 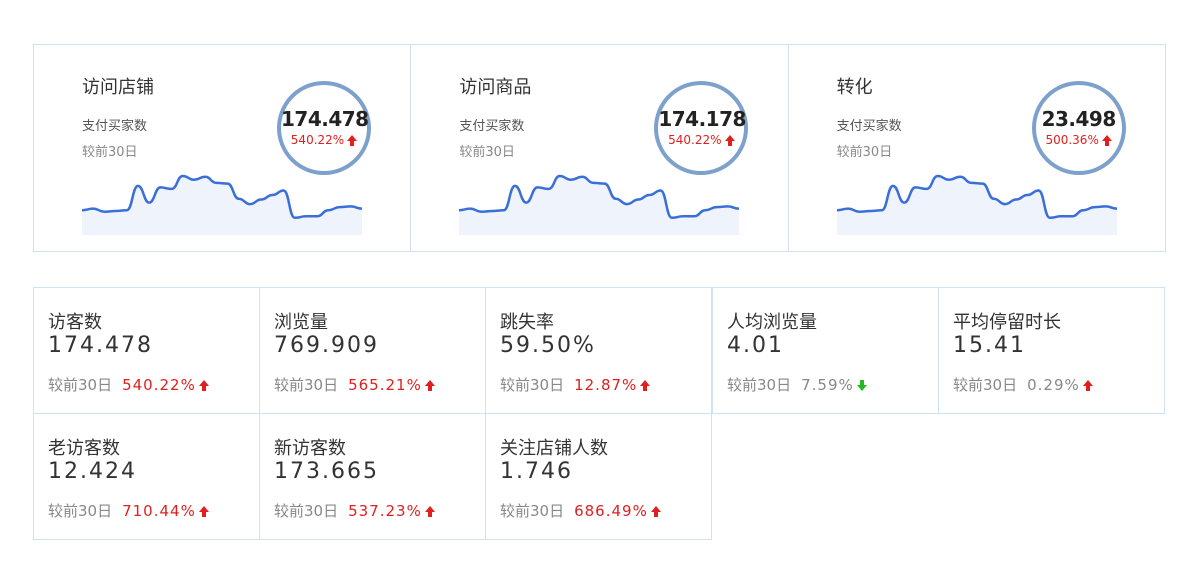 What do you see at coordinates (1051, 350) in the screenshot?
I see `metric-avg-duration: 平均停留时长 15.41 较前30日 0.29%` at bounding box center [1051, 350].